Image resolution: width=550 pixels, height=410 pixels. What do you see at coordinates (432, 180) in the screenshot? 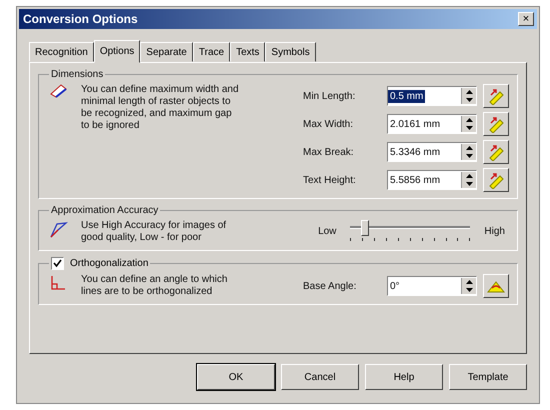
I see `spin-field: 5.5856 mm` at bounding box center [432, 180].